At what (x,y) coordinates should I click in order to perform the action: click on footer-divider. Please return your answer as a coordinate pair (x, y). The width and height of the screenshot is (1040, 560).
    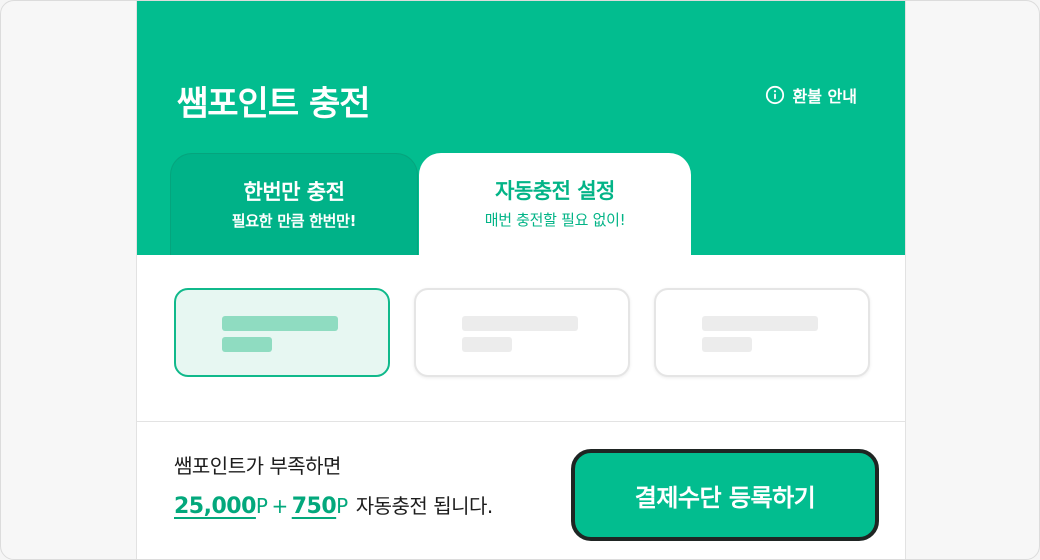
    Looking at the image, I should click on (521, 421).